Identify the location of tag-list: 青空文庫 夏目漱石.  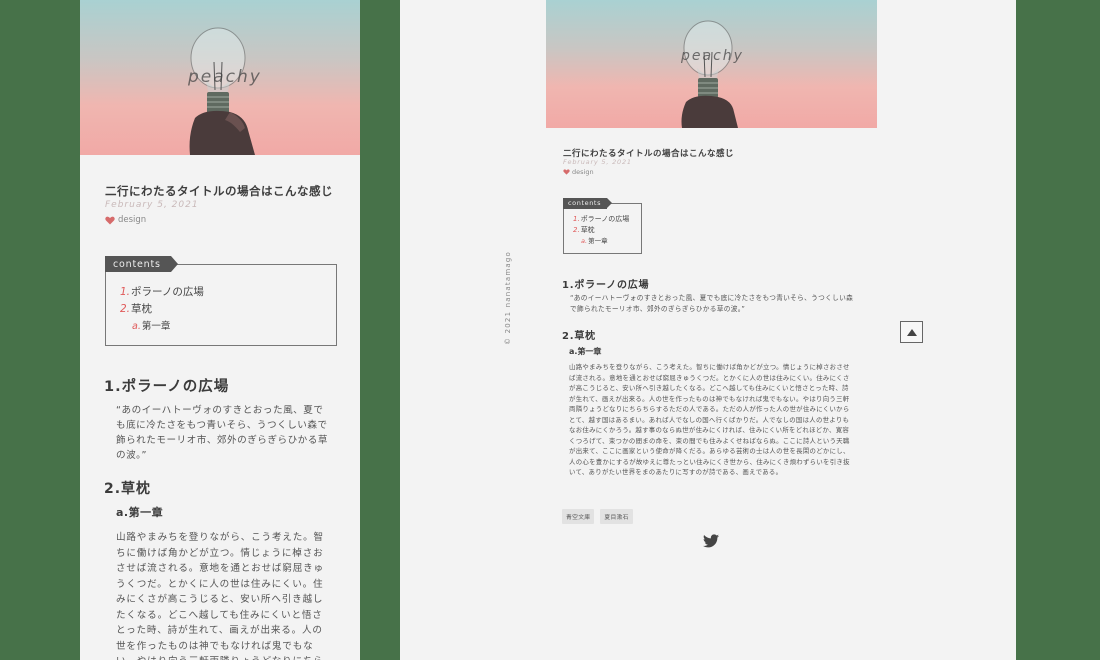
(597, 516).